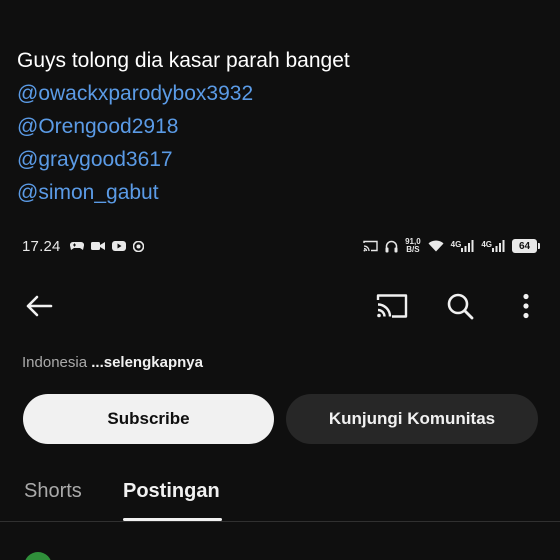 Image resolution: width=560 pixels, height=560 pixels. I want to click on more-vert-icon, so click(526, 308).